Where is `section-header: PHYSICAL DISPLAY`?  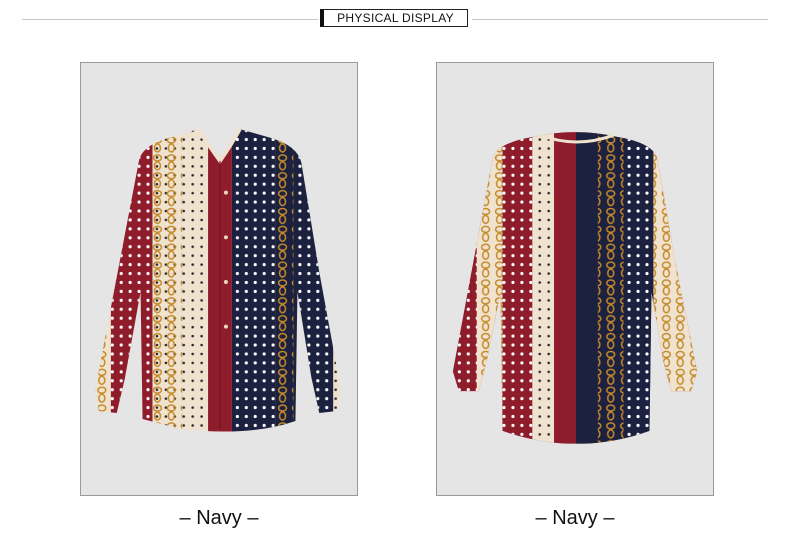 section-header: PHYSICAL DISPLAY is located at coordinates (395, 20).